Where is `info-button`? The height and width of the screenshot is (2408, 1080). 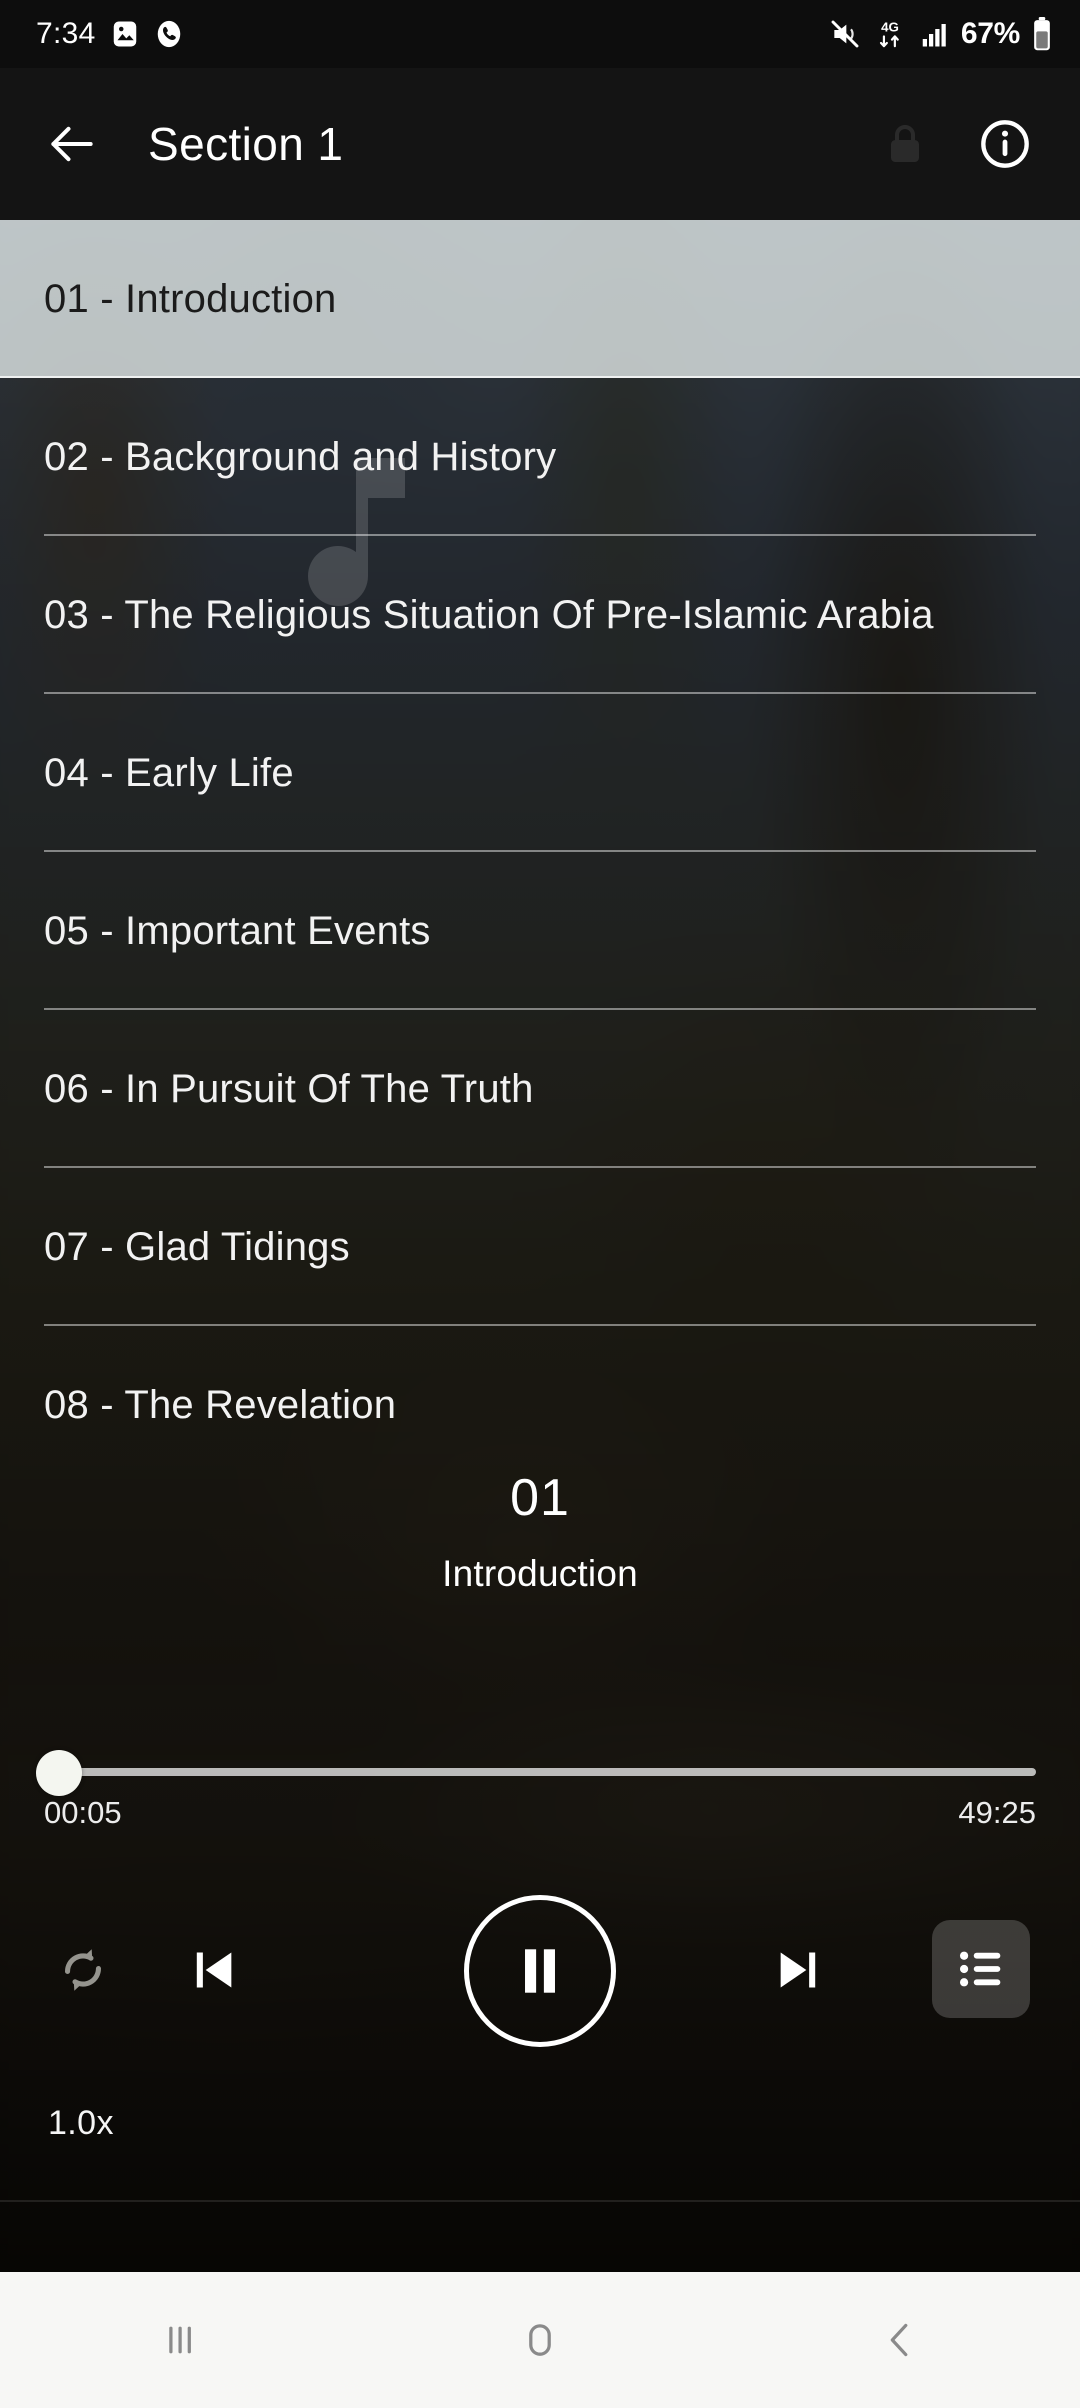
info-button is located at coordinates (1005, 144).